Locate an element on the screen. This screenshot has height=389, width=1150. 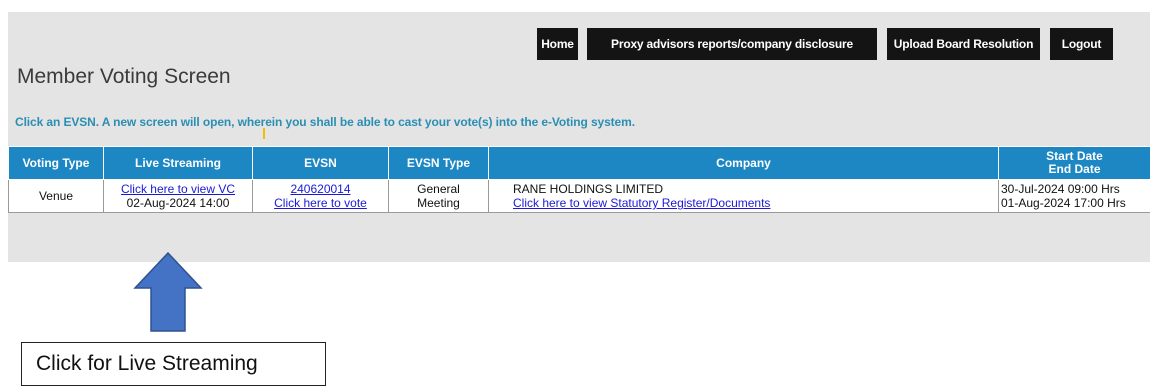
col-company: Company is located at coordinates (743, 163).